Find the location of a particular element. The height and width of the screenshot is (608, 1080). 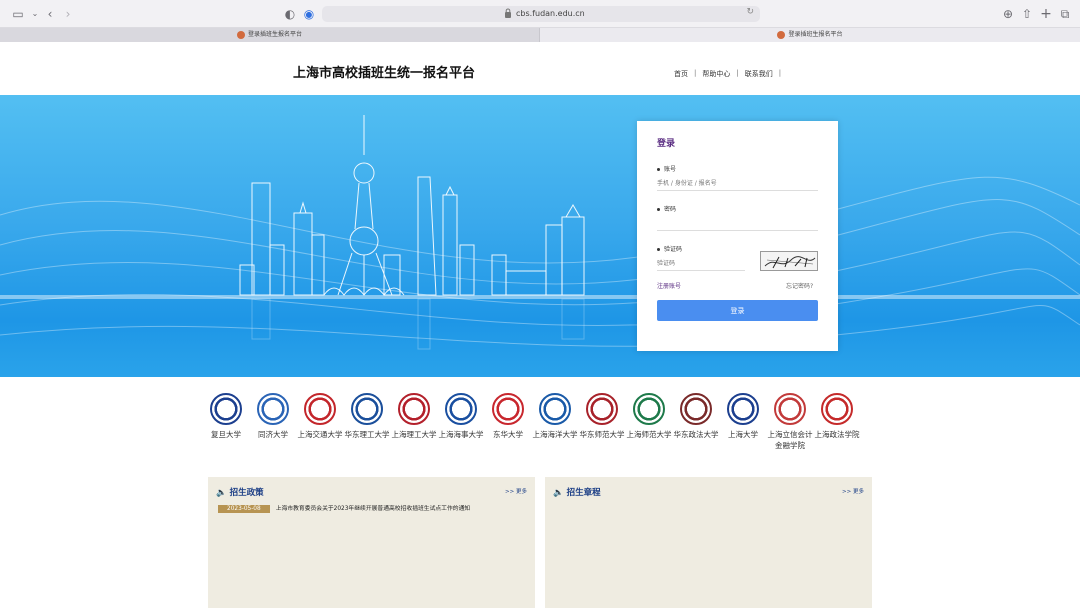

login-button: 登录 is located at coordinates (737, 310).